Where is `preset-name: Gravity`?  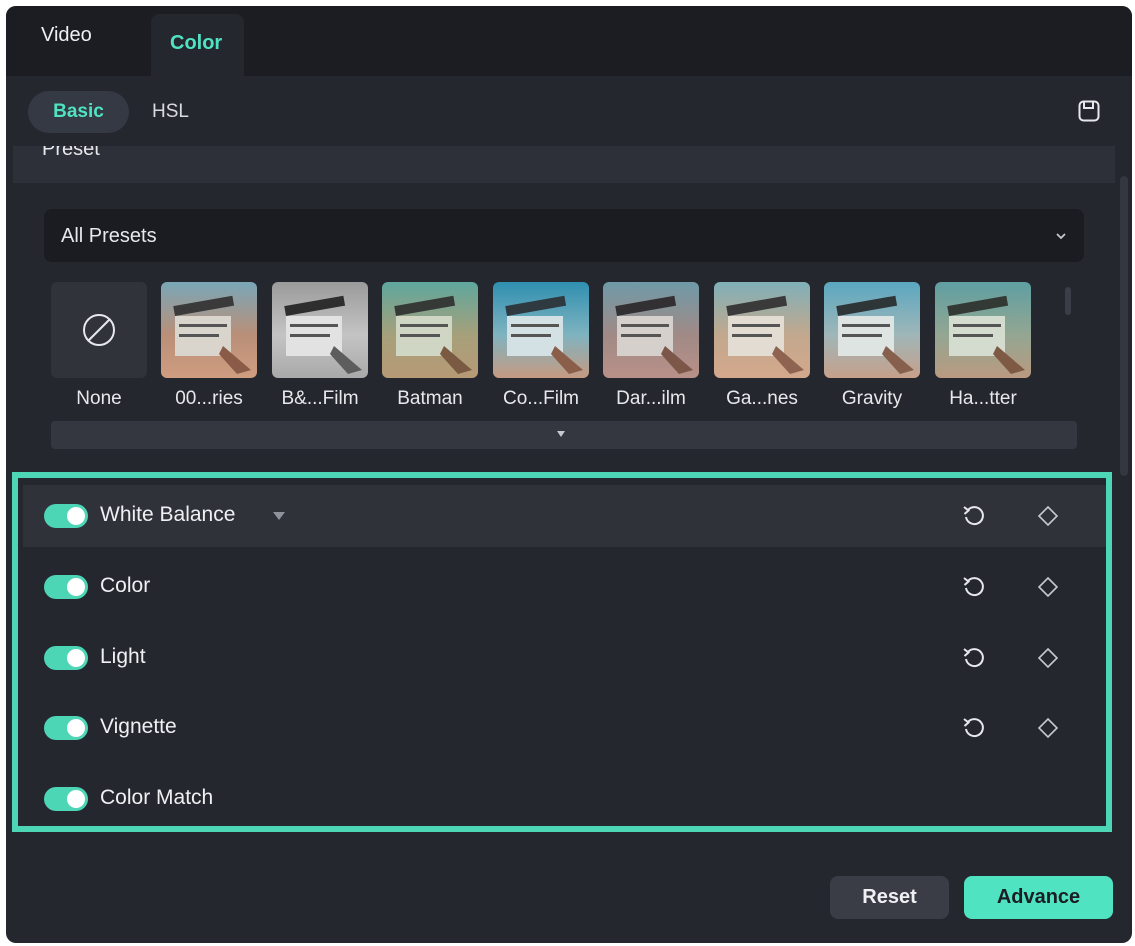 preset-name: Gravity is located at coordinates (872, 398).